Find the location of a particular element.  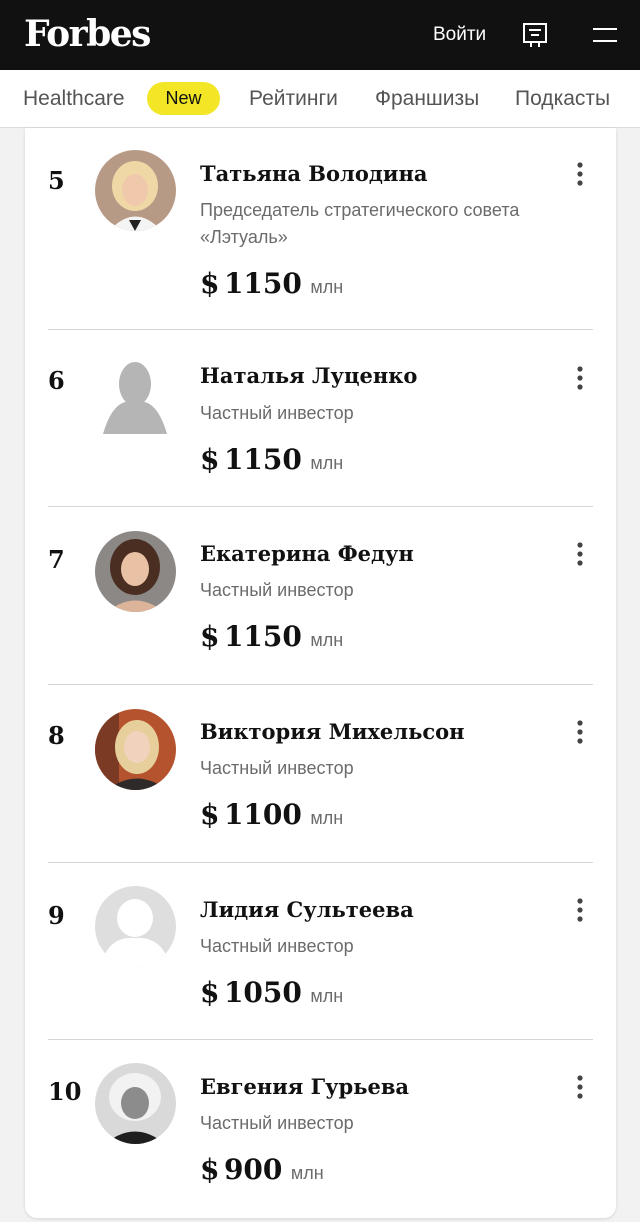

rank-number: 8 is located at coordinates (56, 735).